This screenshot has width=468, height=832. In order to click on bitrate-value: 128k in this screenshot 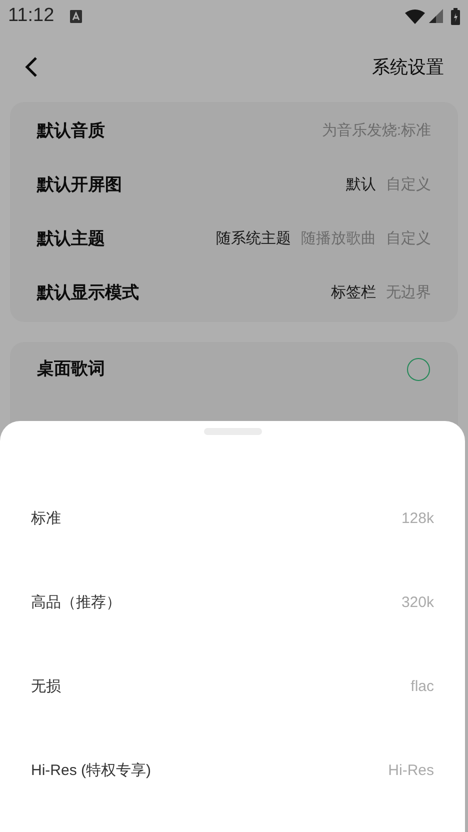, I will do `click(417, 518)`.